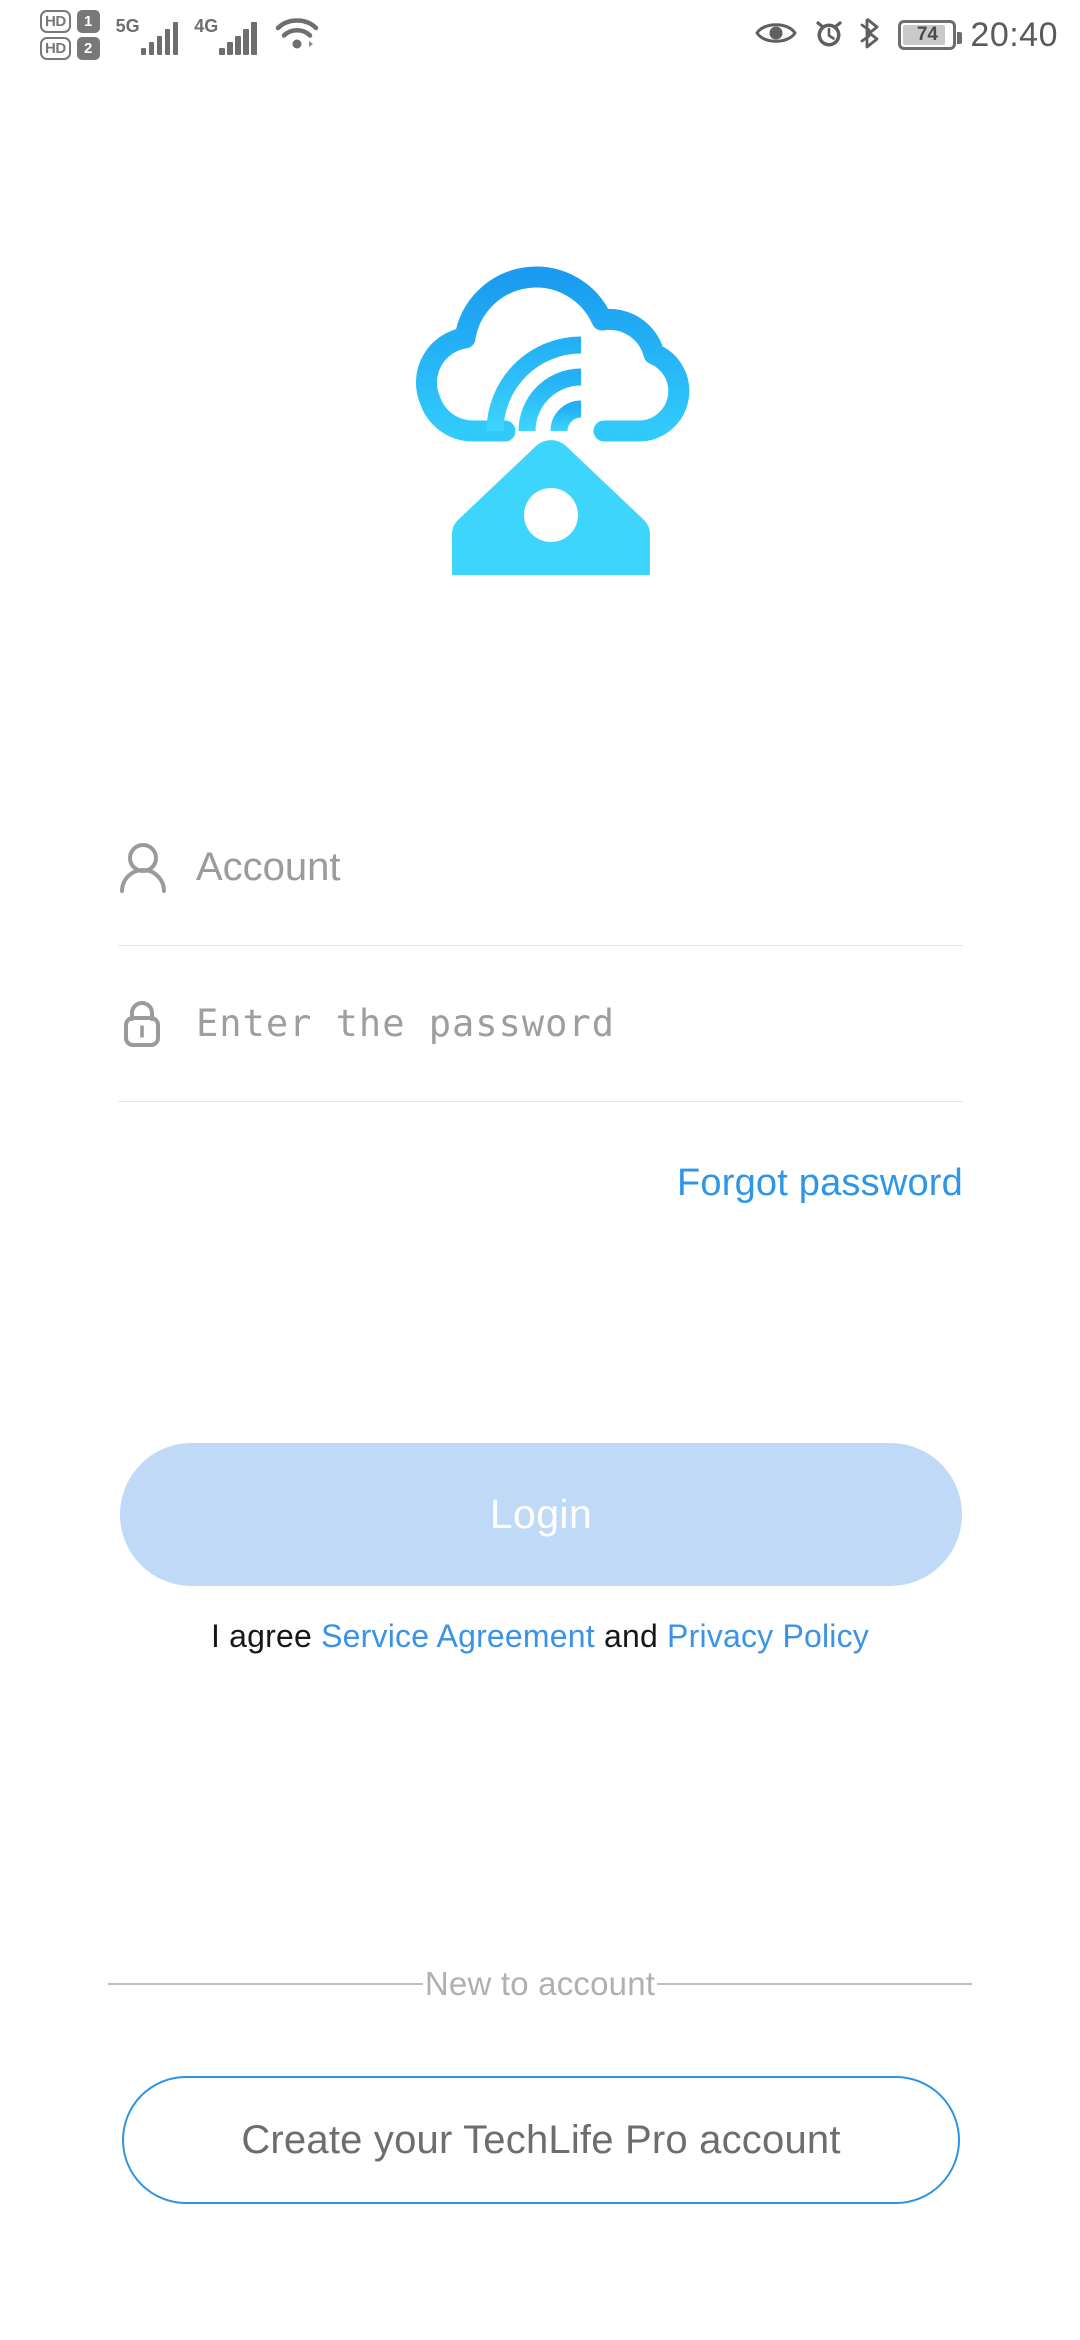 This screenshot has height=2340, width=1080. What do you see at coordinates (553, 420) in the screenshot?
I see `cloud-home-logo-svg` at bounding box center [553, 420].